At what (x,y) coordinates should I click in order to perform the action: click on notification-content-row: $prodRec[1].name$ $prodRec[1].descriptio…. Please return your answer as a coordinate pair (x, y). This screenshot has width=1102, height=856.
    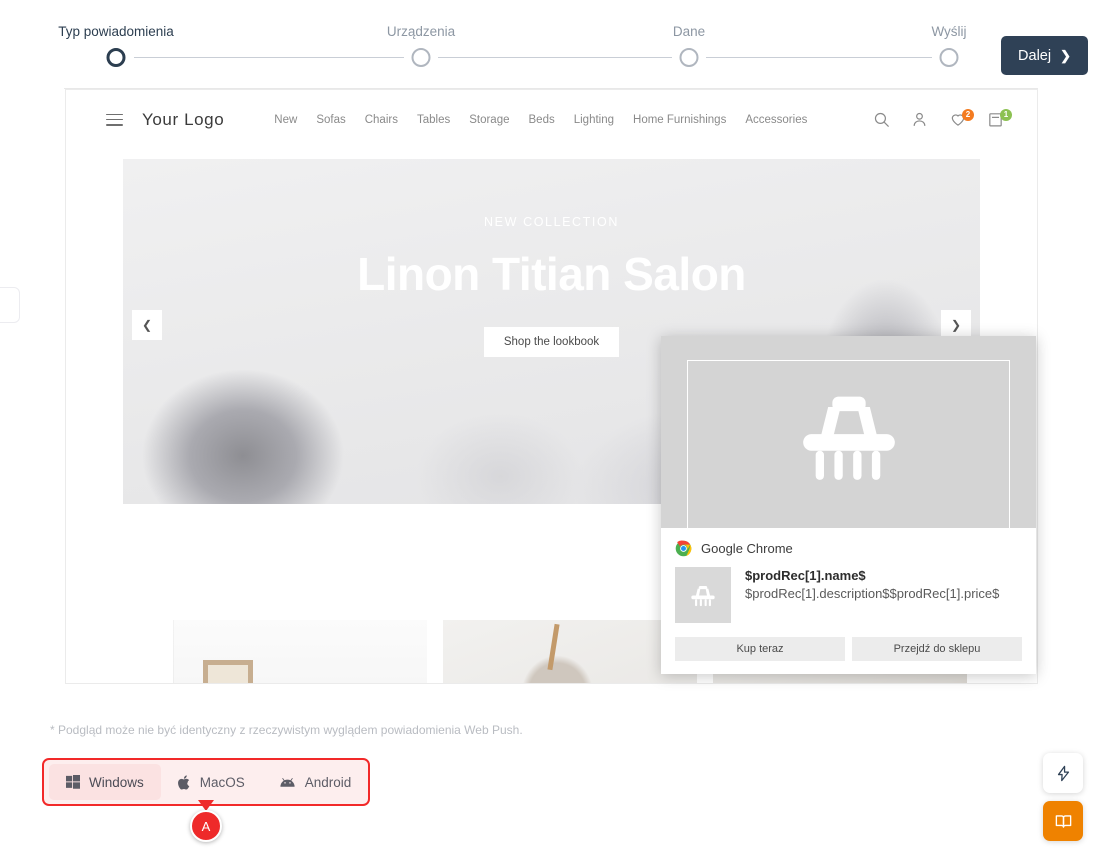
    Looking at the image, I should click on (848, 595).